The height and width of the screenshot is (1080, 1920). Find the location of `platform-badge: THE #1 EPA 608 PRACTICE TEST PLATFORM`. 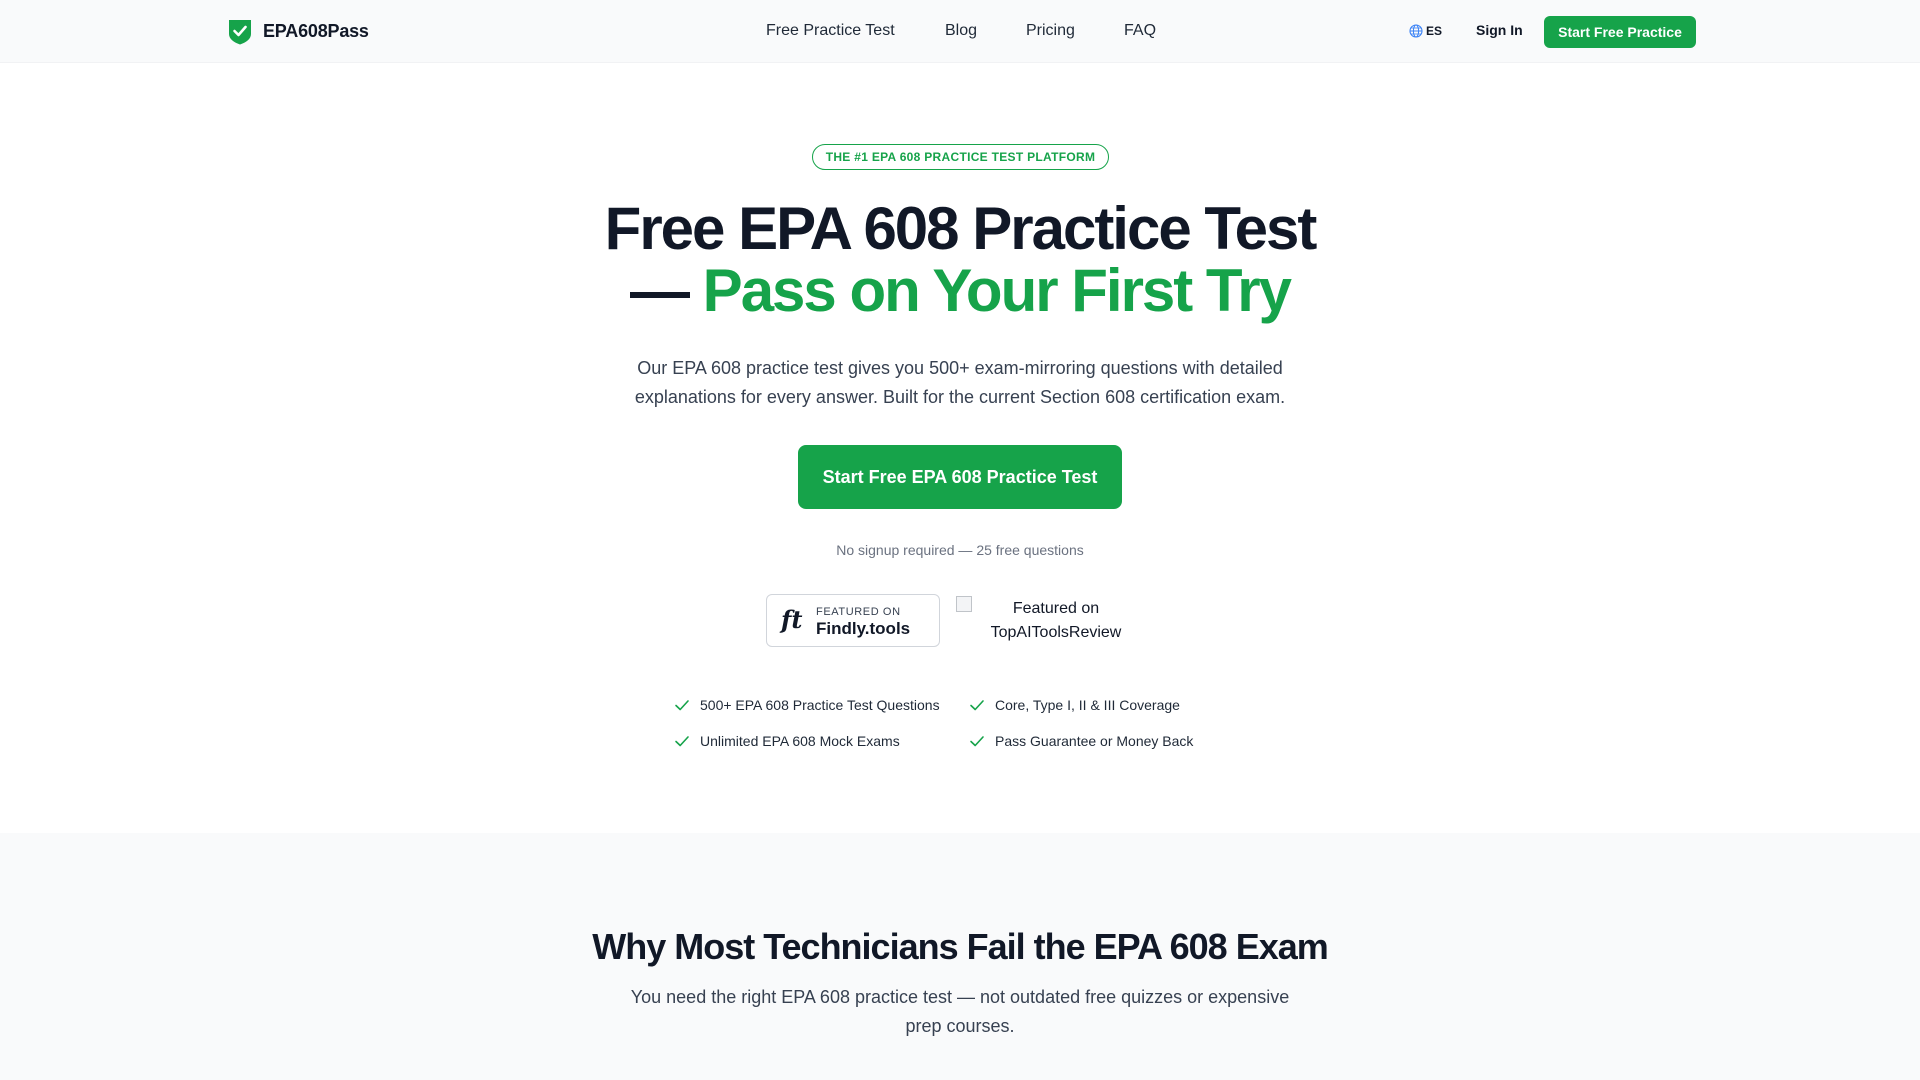

platform-badge: THE #1 EPA 608 PRACTICE TEST PLATFORM is located at coordinates (960, 157).